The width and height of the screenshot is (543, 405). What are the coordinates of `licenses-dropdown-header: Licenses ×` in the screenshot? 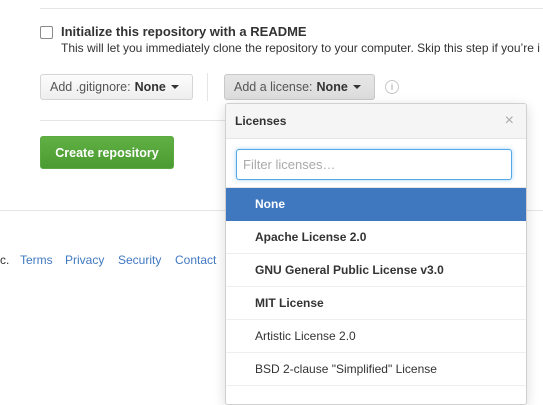 It's located at (376, 121).